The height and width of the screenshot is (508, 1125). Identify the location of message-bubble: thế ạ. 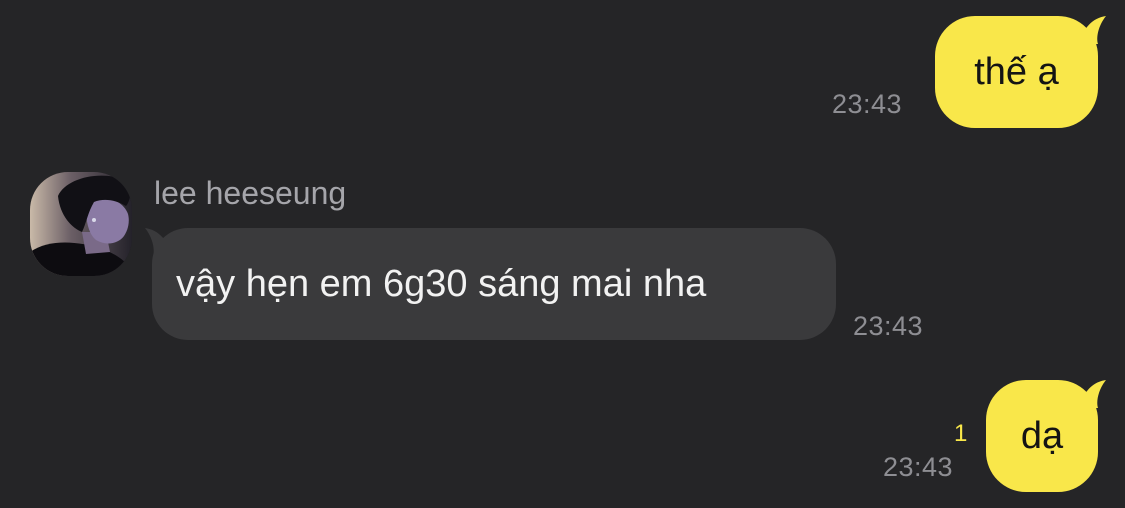
(1016, 72).